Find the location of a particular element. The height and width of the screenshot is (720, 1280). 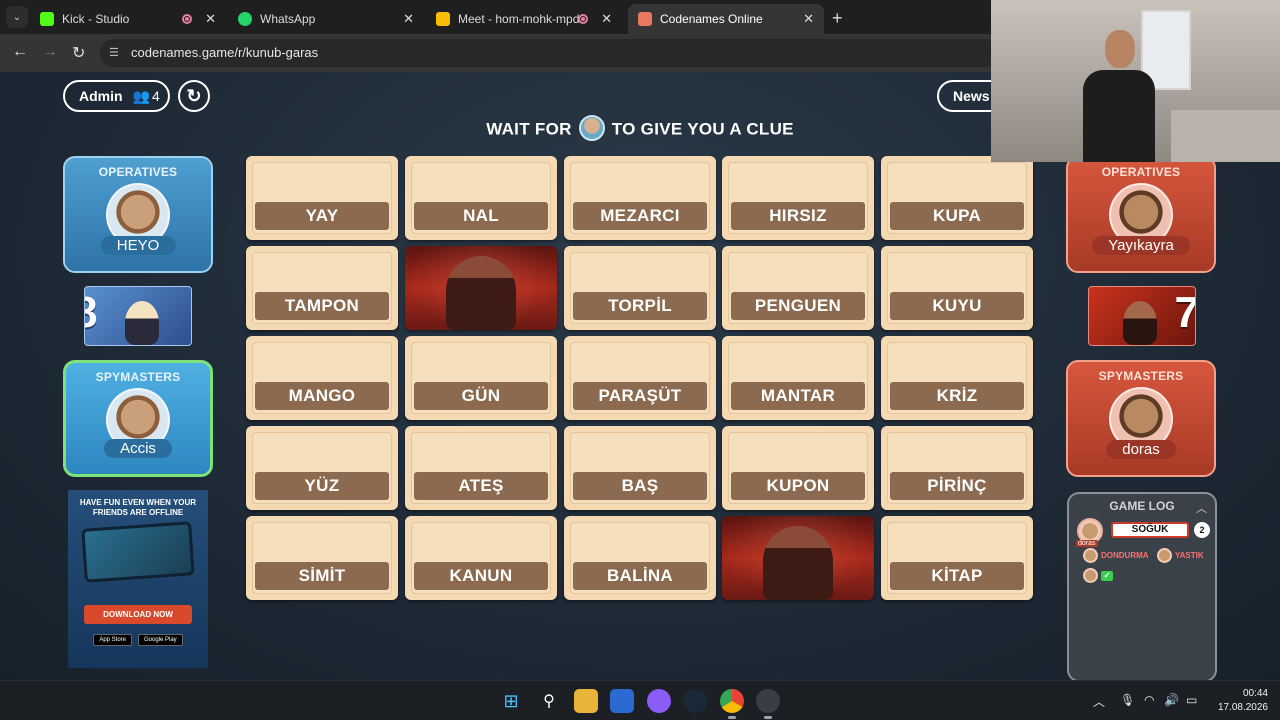

tab-meet: Meet - hom-mohk-mpd ✕ is located at coordinates (524, 19).